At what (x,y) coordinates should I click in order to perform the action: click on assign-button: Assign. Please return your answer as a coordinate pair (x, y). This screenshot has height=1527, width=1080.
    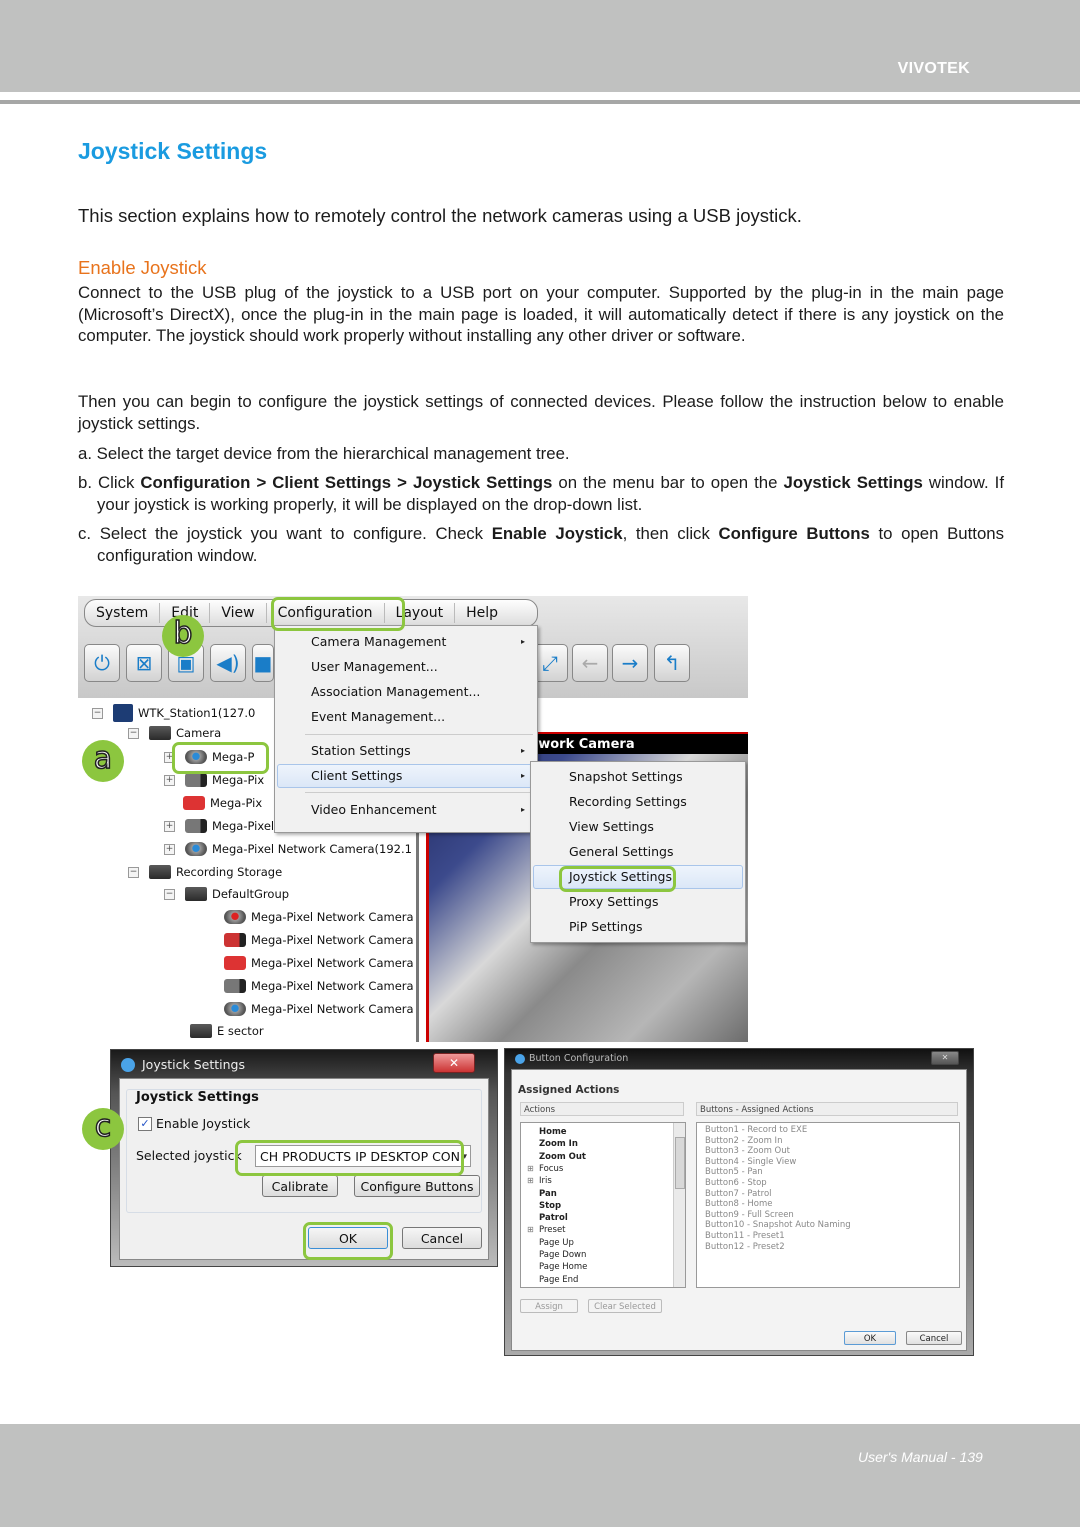
    Looking at the image, I should click on (549, 1306).